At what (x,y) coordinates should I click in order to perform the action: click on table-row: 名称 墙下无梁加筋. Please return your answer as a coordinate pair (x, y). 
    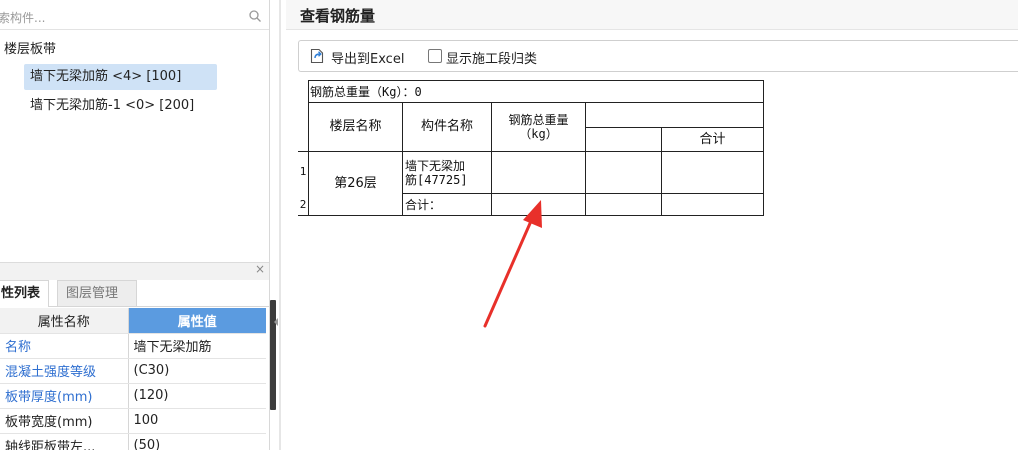
    Looking at the image, I should click on (133, 346).